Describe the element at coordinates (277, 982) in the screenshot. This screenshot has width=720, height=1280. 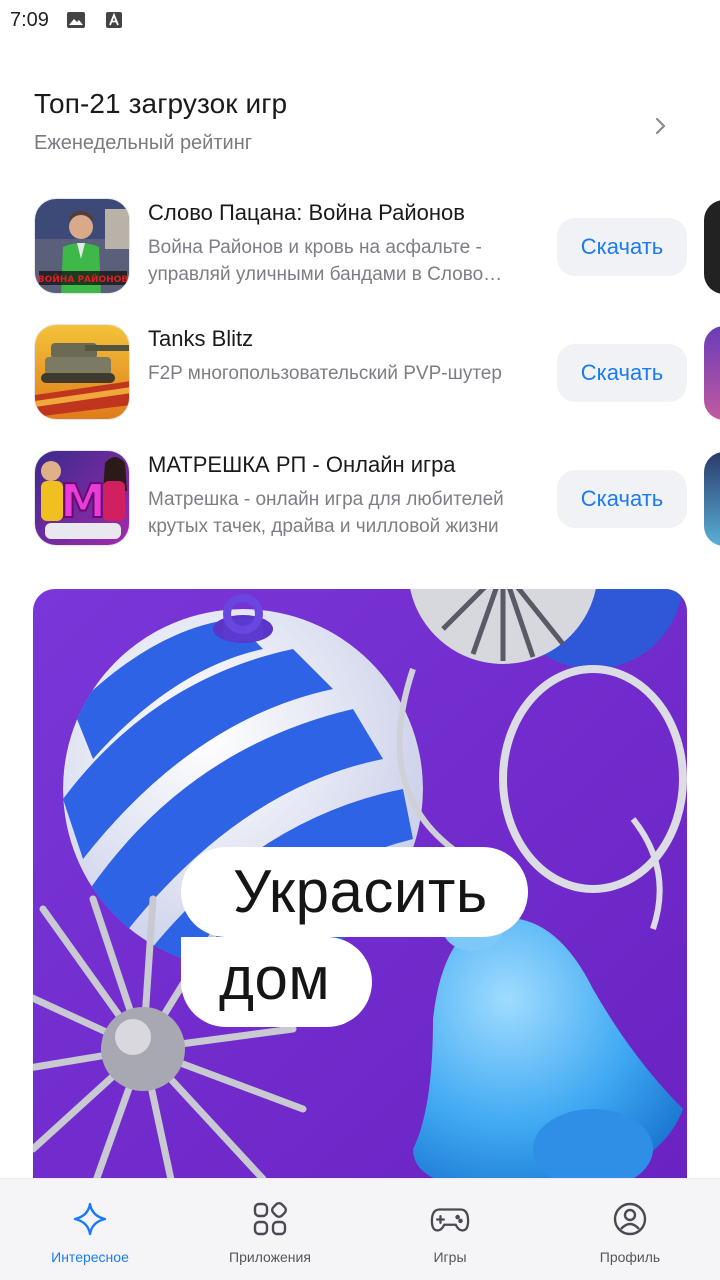
I see `banner-title-line-2: дом` at that location.